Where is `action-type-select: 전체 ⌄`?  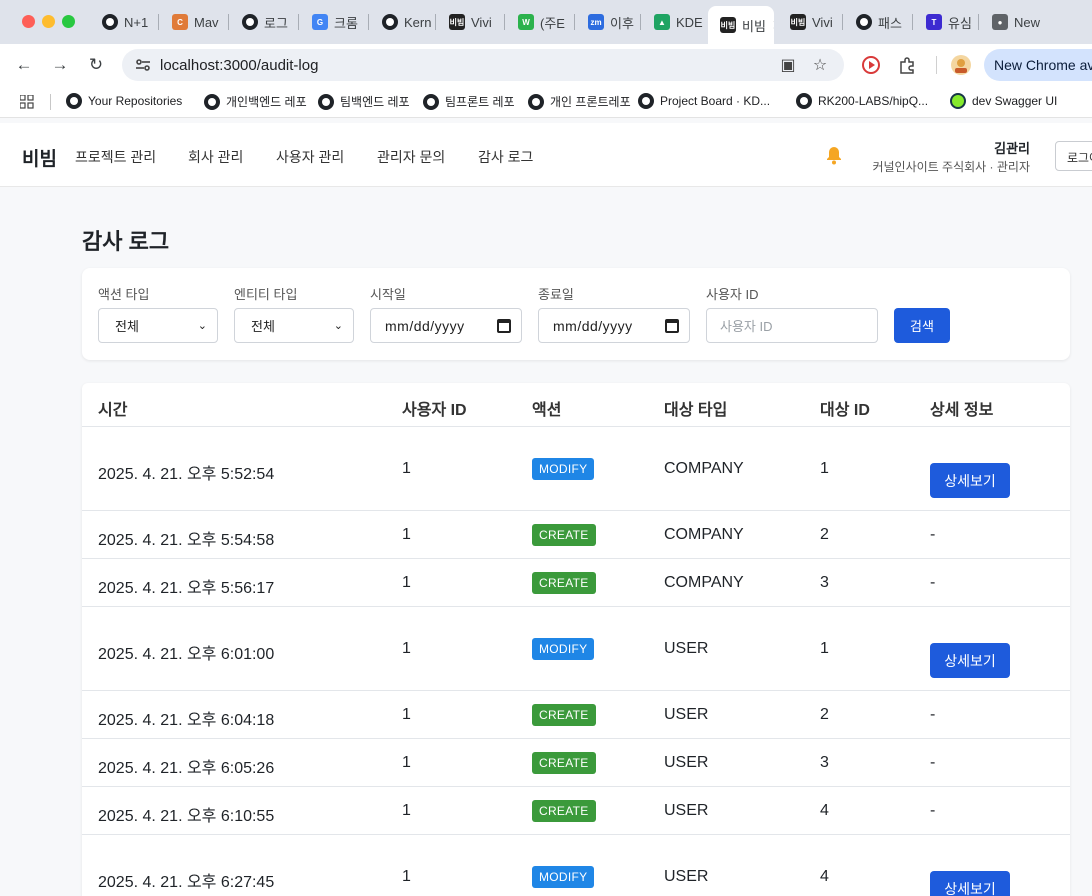
action-type-select: 전체 ⌄ is located at coordinates (158, 325).